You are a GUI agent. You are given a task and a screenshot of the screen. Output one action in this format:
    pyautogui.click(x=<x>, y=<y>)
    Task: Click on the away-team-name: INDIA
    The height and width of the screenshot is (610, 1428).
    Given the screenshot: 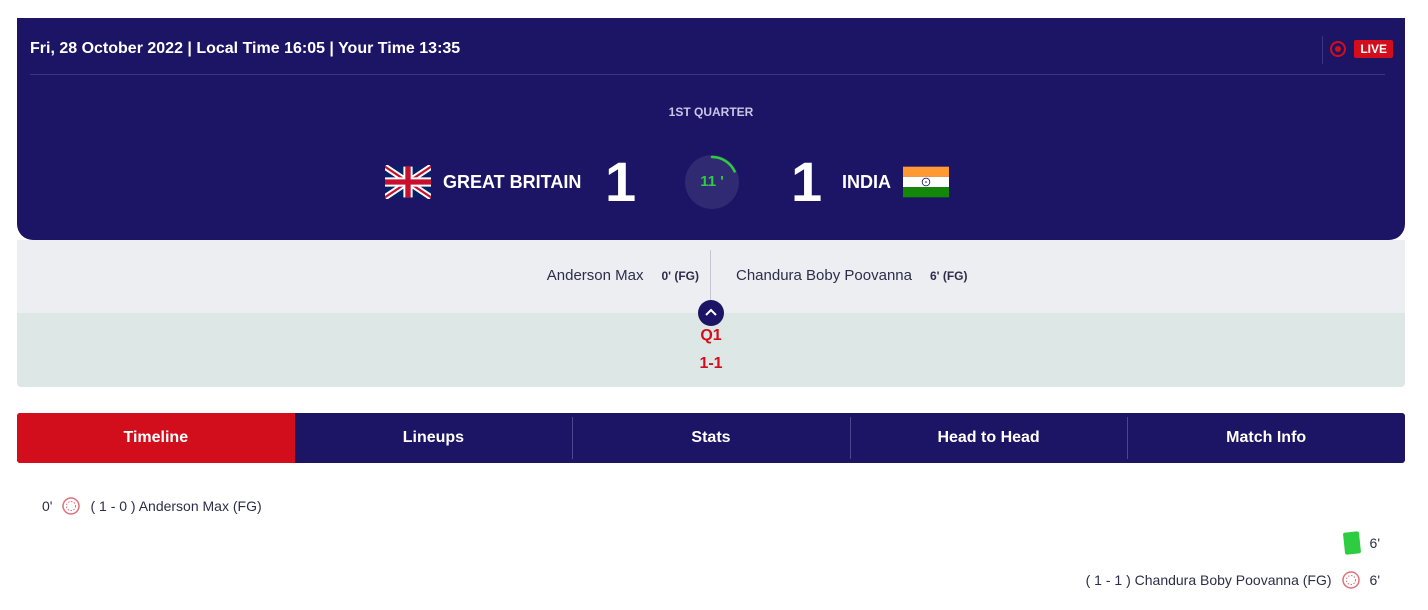 What is the action you would take?
    pyautogui.click(x=866, y=181)
    